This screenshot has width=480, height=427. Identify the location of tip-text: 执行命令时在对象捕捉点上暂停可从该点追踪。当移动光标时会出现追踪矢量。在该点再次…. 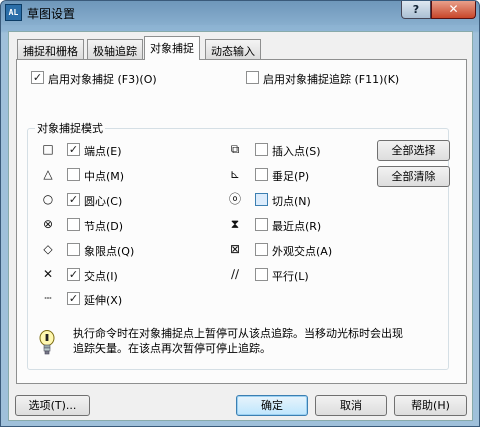
(238, 341).